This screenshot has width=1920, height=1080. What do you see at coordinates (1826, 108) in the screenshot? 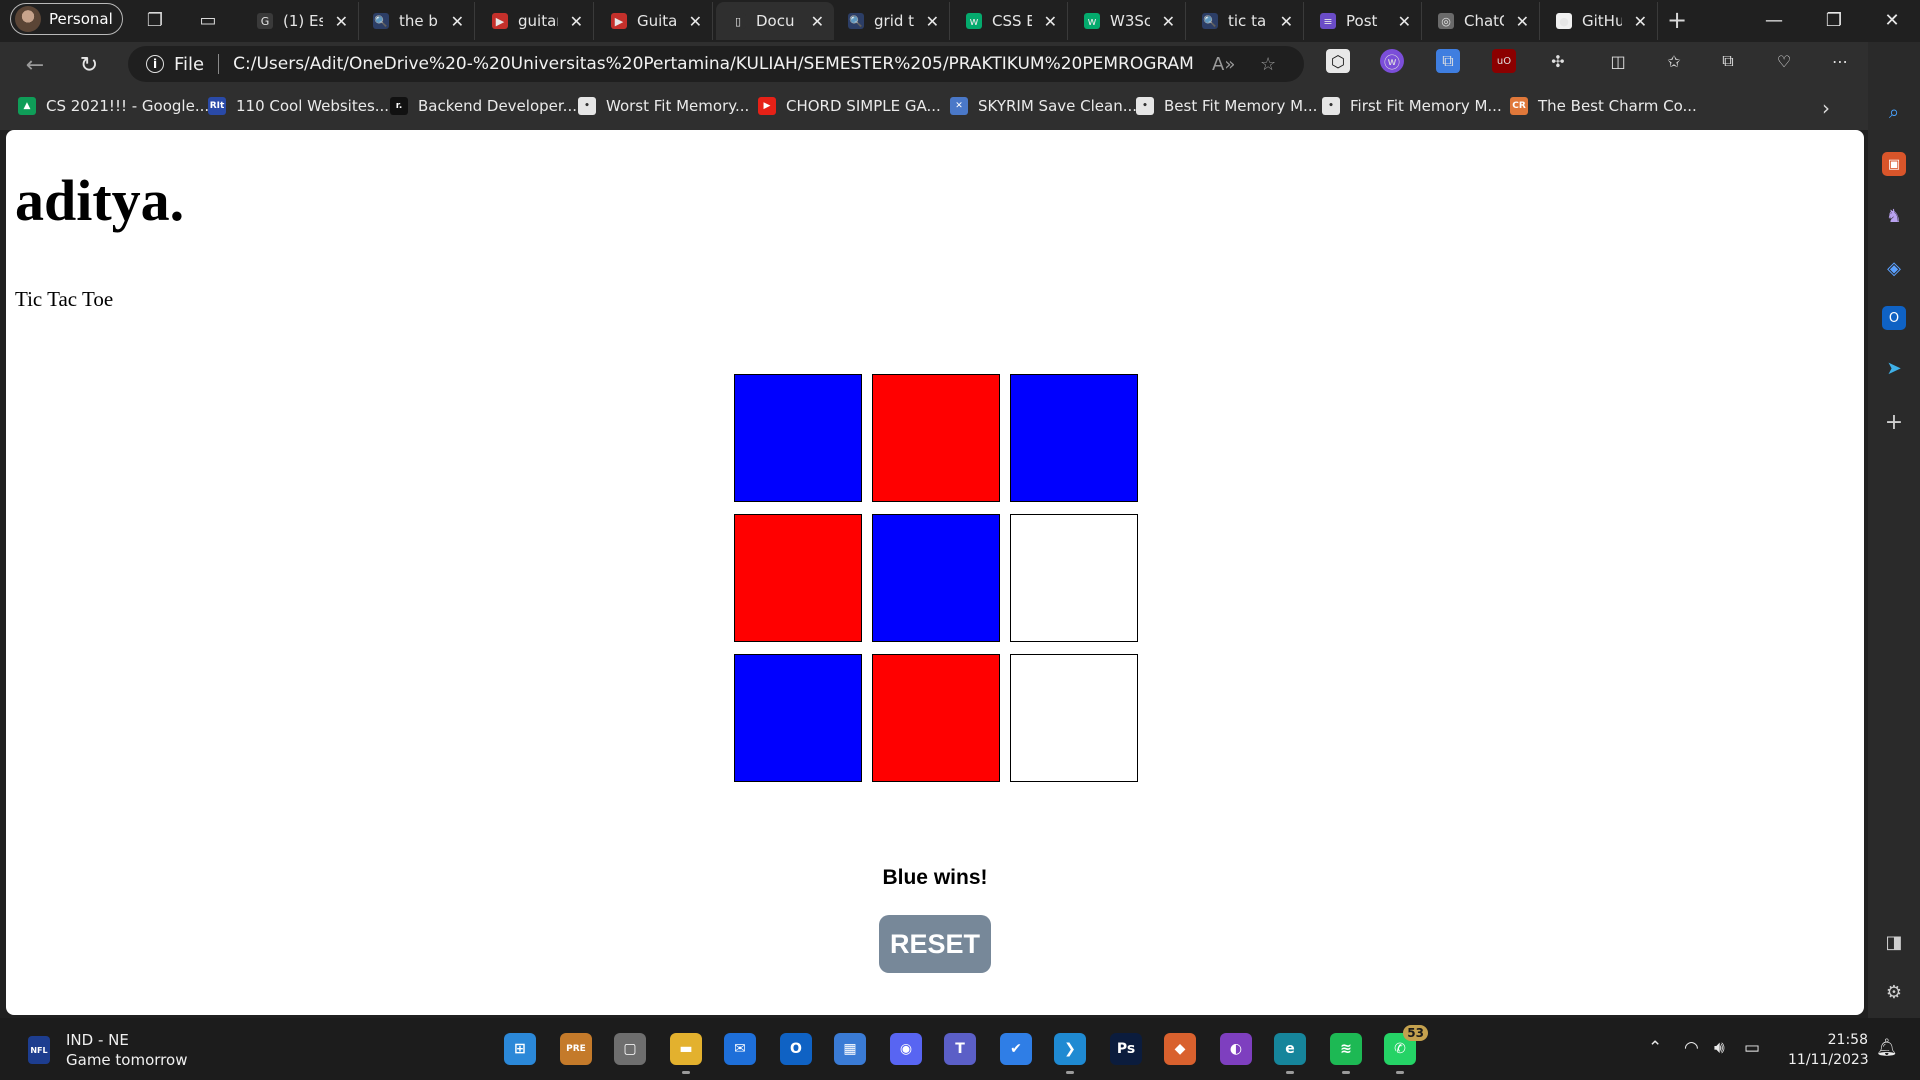
I see `bookmarks-overflow-chevron-icon: ›` at bounding box center [1826, 108].